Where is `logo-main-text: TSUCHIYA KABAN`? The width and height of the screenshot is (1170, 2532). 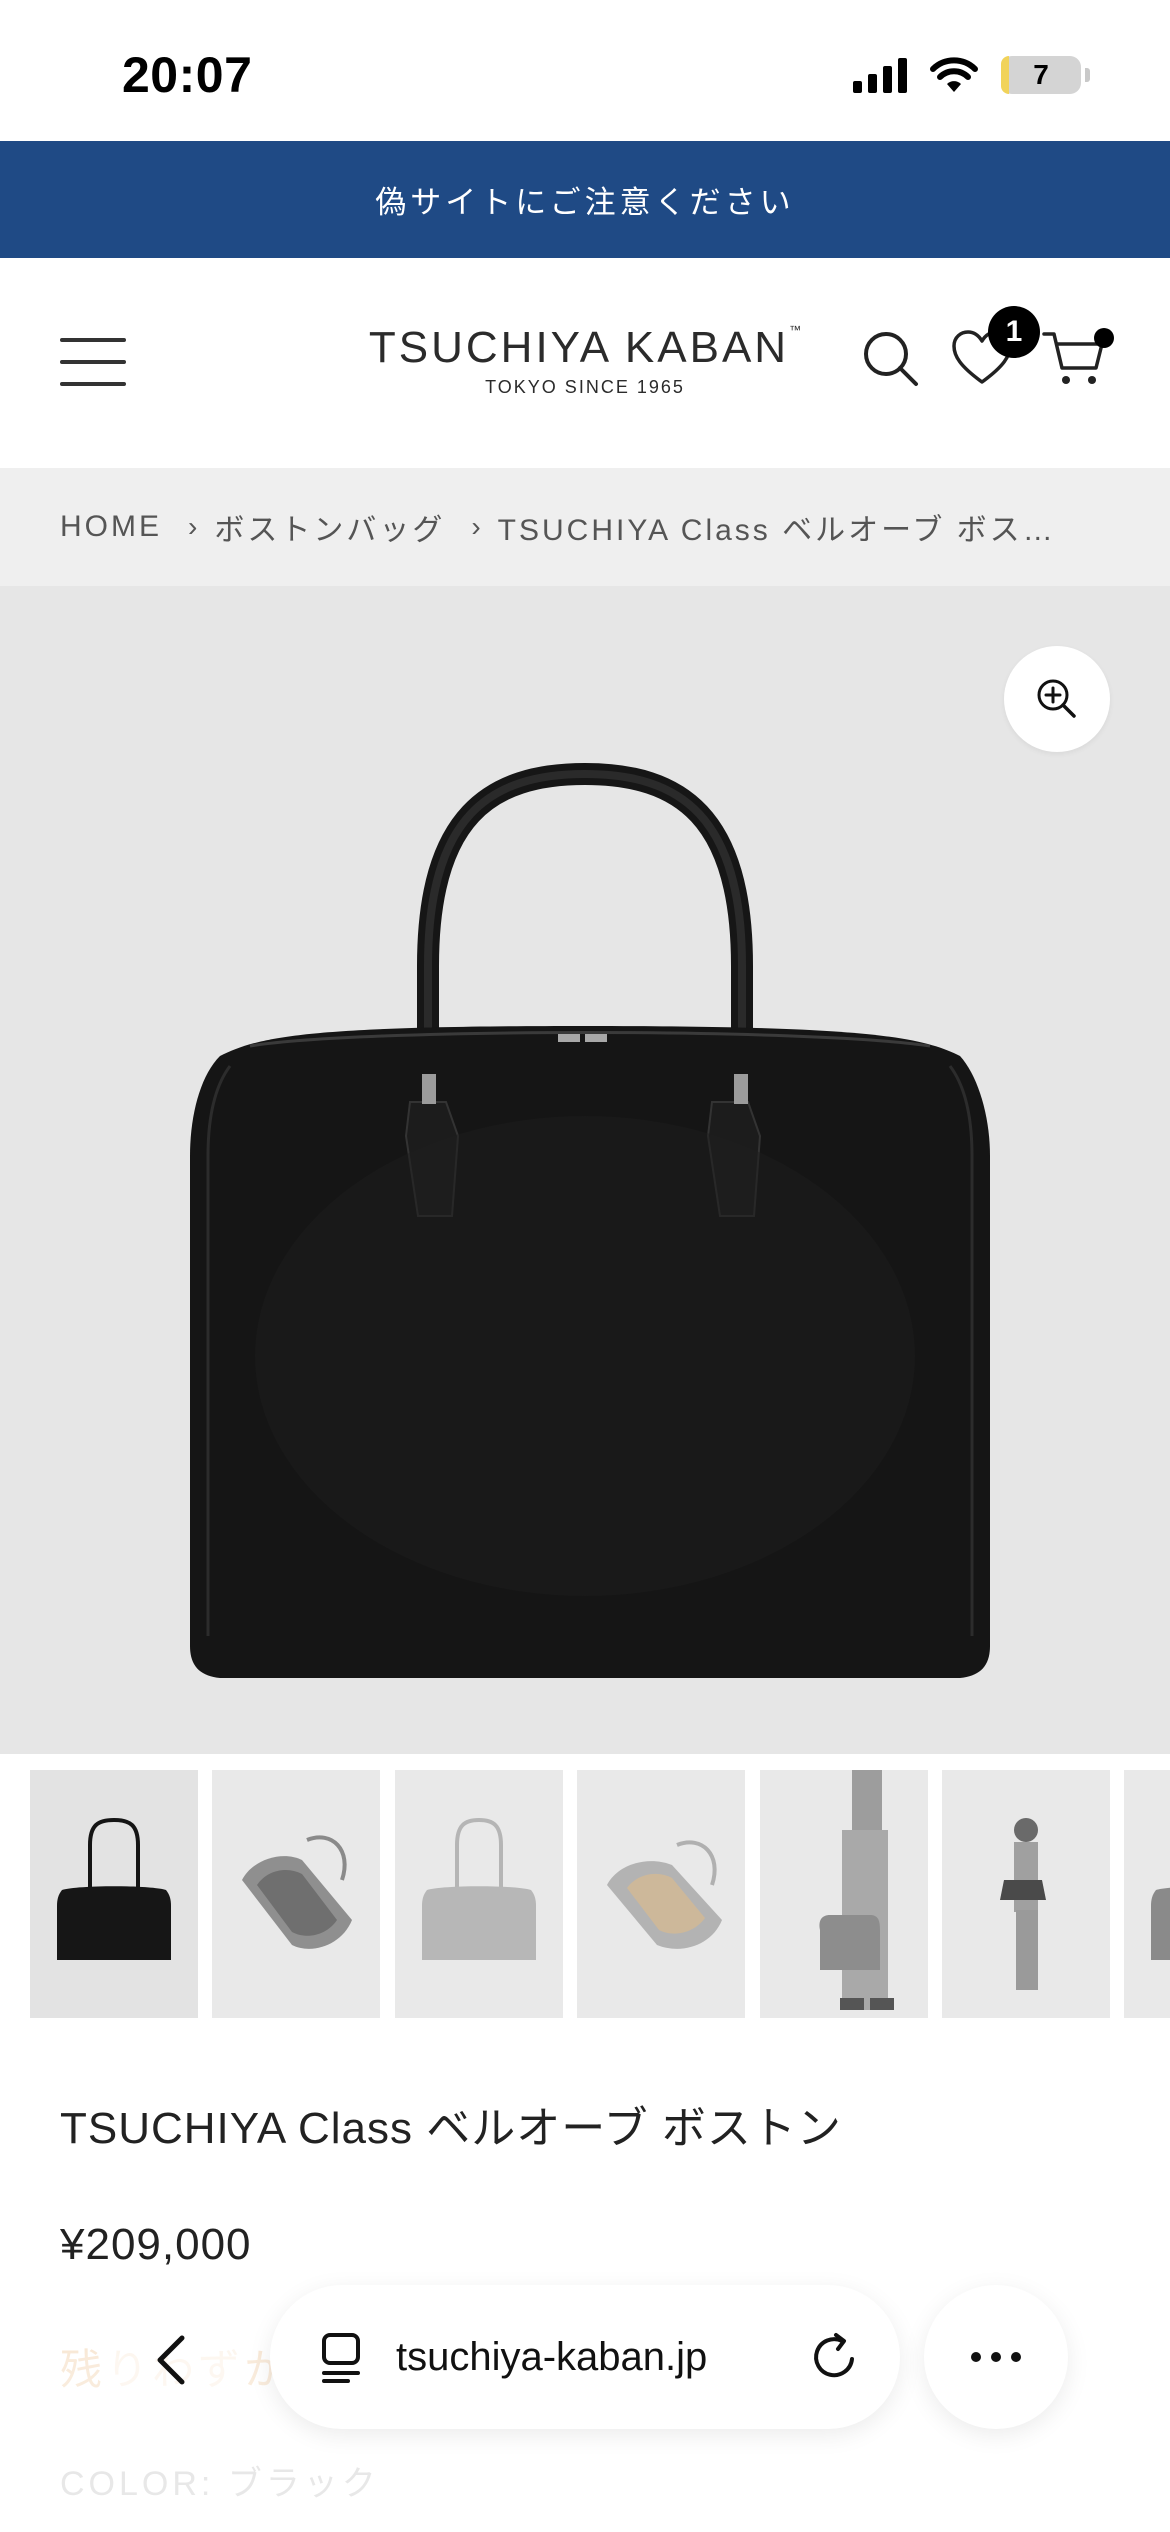 logo-main-text: TSUCHIYA KABAN is located at coordinates (579, 347).